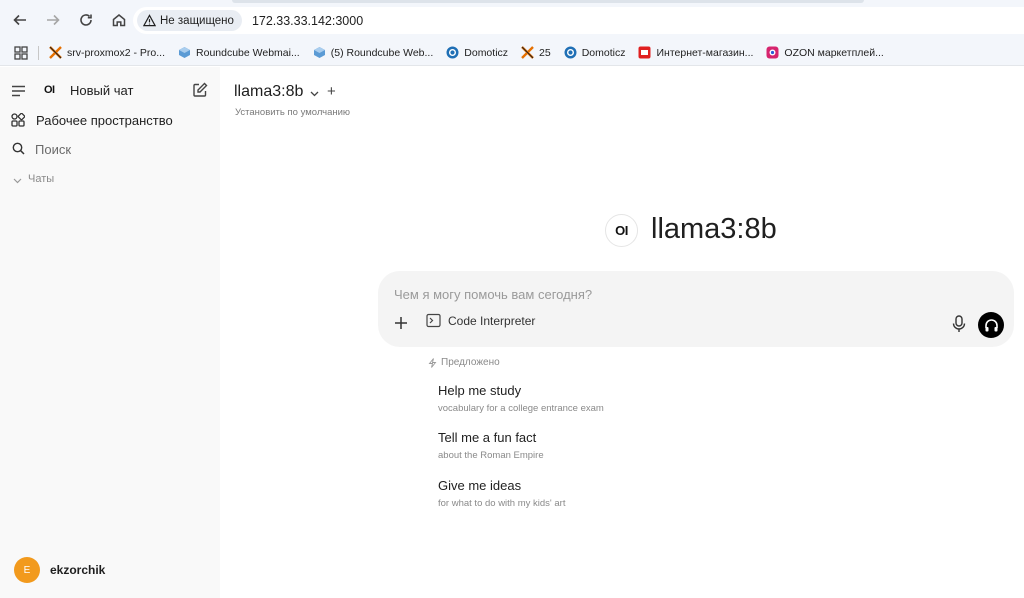  I want to click on menu-toggle-icon, so click(18, 91).